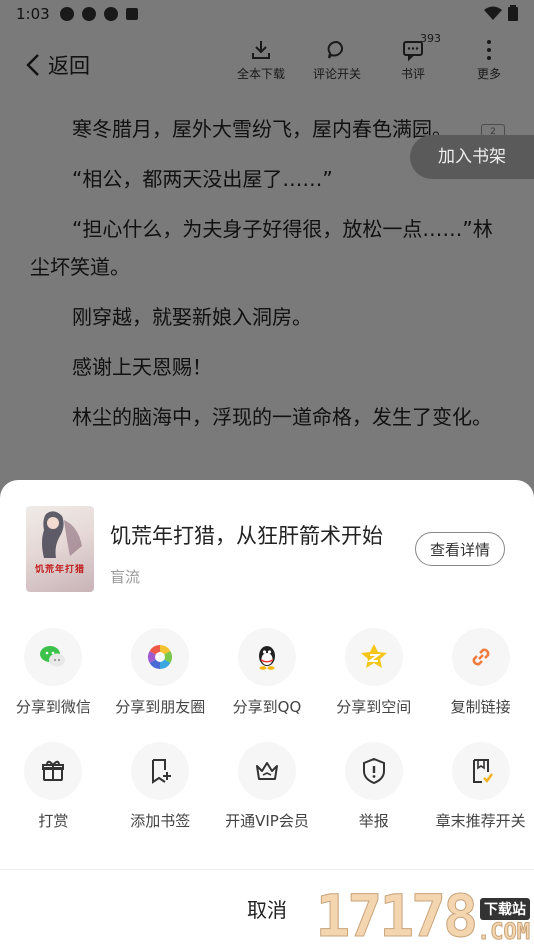 This screenshot has height=950, width=534. I want to click on recommend-toggle-icon, so click(482, 771).